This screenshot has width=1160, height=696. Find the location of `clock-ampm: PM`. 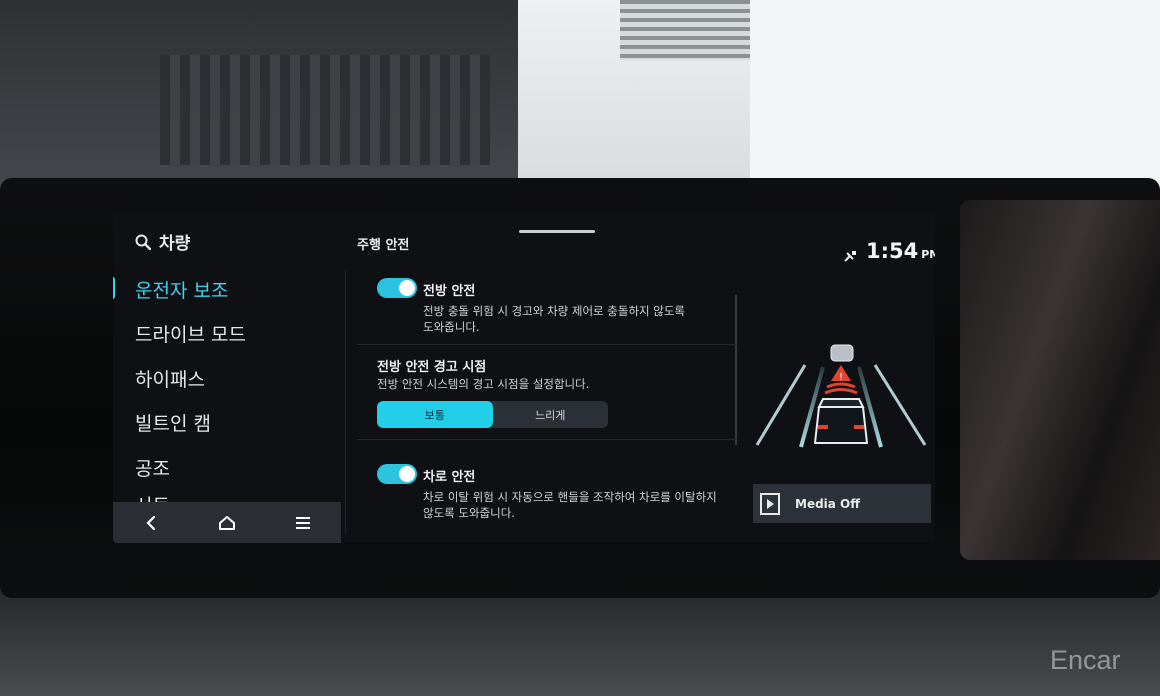

clock-ampm: PM is located at coordinates (928, 254).